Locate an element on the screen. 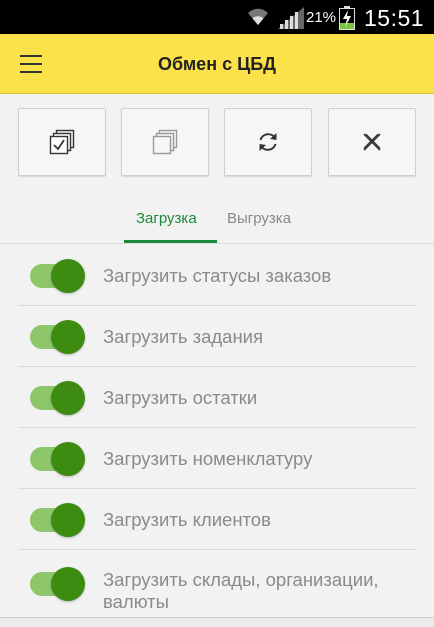 The width and height of the screenshot is (434, 627). clock: 15:51 is located at coordinates (394, 18).